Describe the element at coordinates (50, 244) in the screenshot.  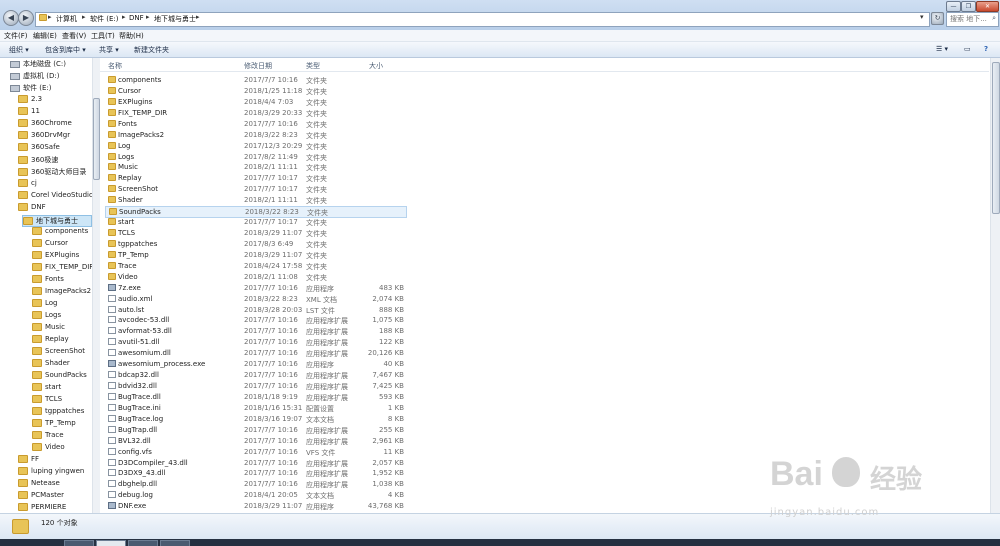
I see `nav-item: Cursor` at that location.